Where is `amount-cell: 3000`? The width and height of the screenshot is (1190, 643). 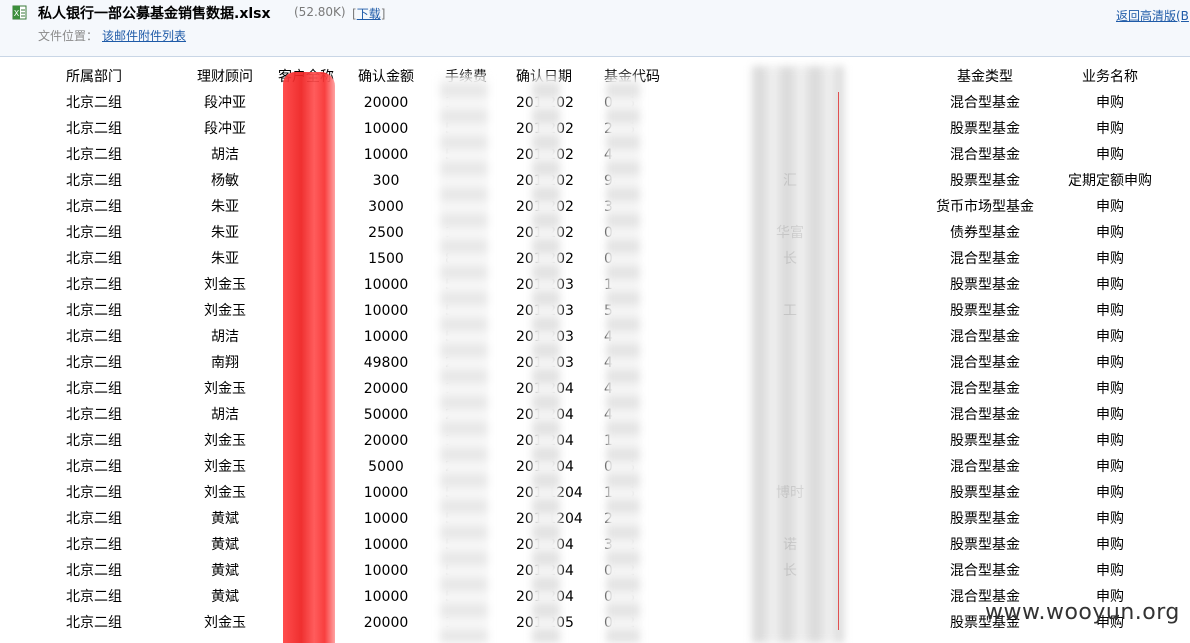
amount-cell: 3000 is located at coordinates (386, 207).